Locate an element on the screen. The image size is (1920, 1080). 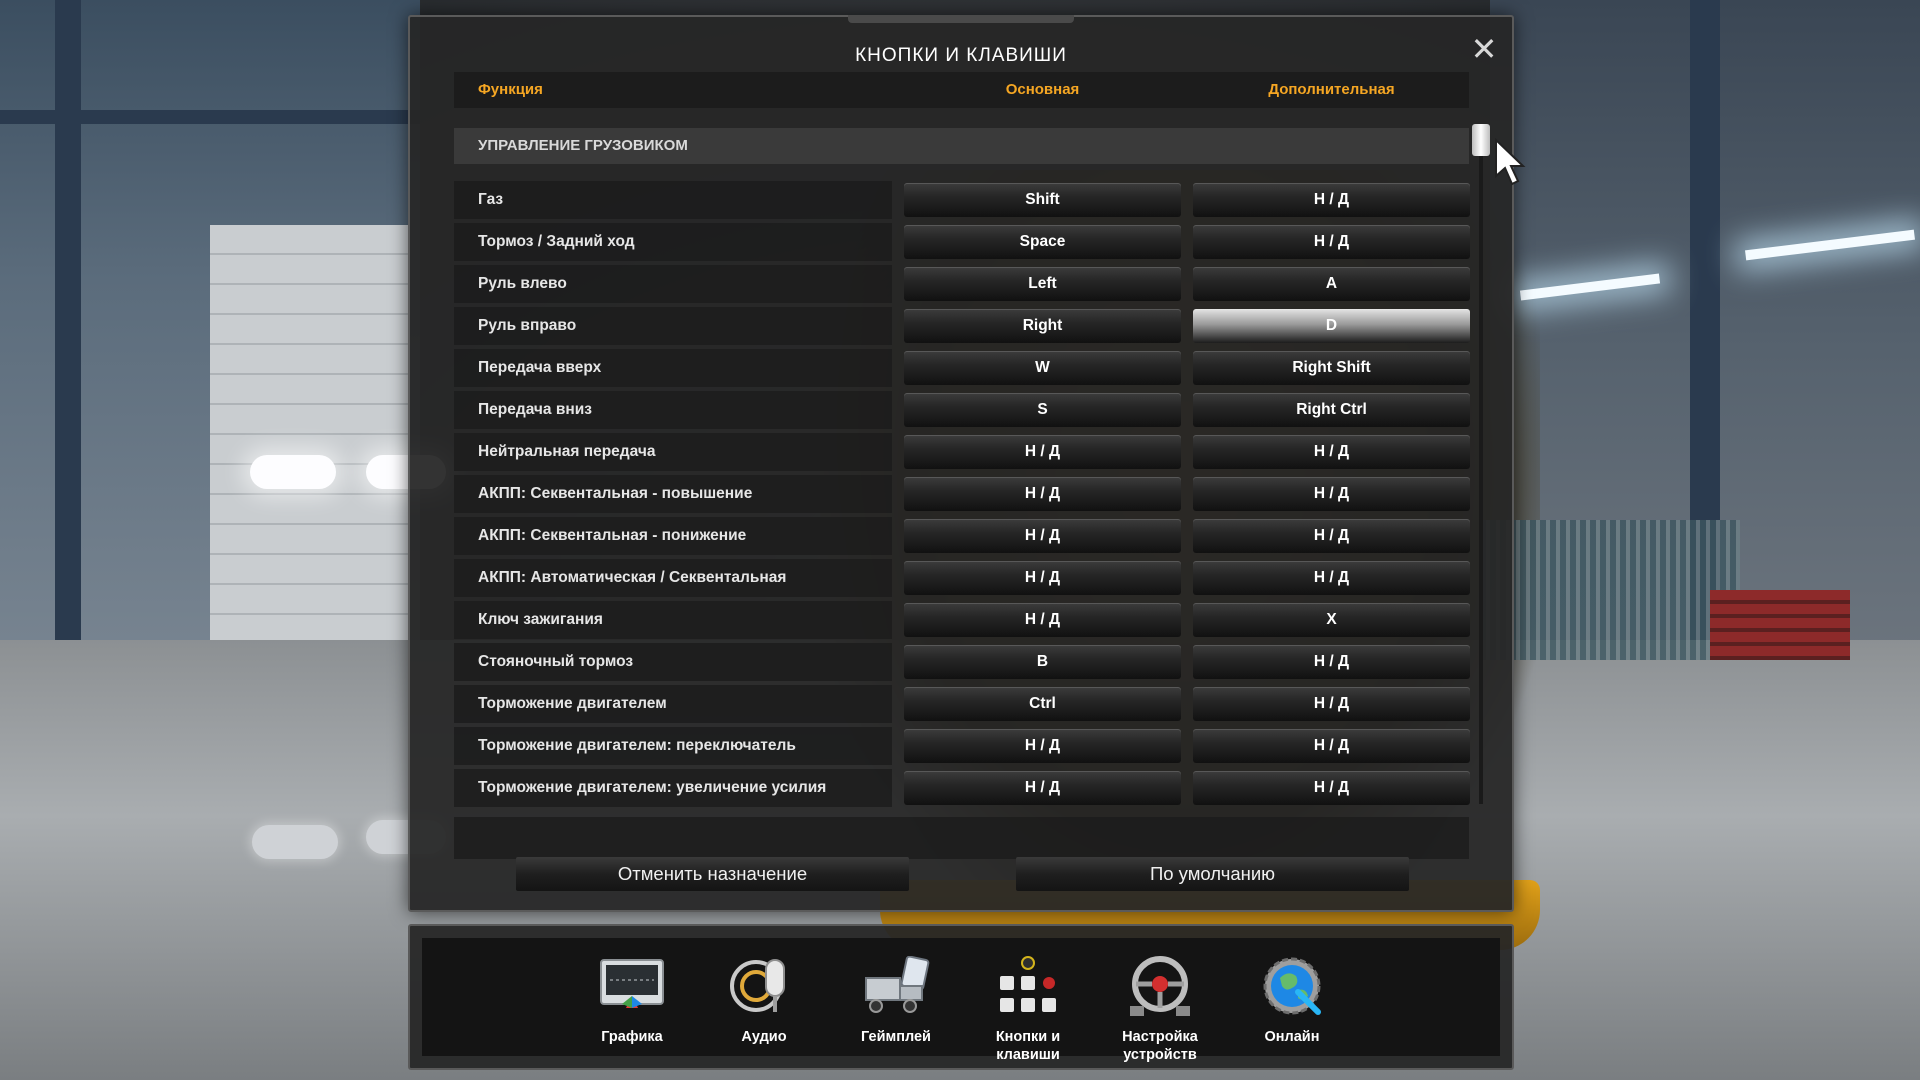
globe-icon is located at coordinates (1292, 986).